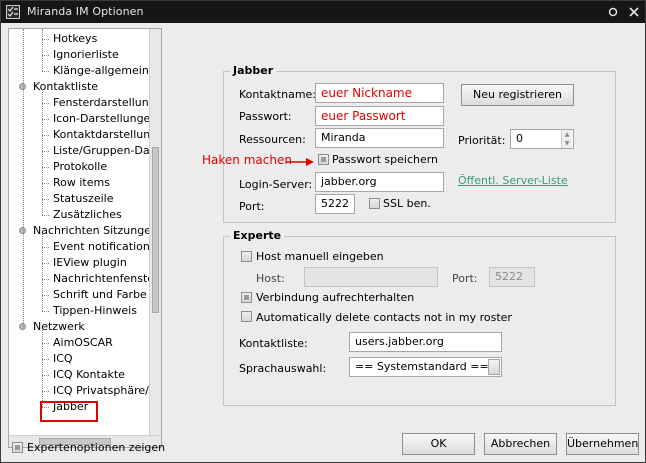 This screenshot has width=646, height=463. What do you see at coordinates (96, 447) in the screenshot?
I see `expert-options-label: Expertenoptionen zeigen` at bounding box center [96, 447].